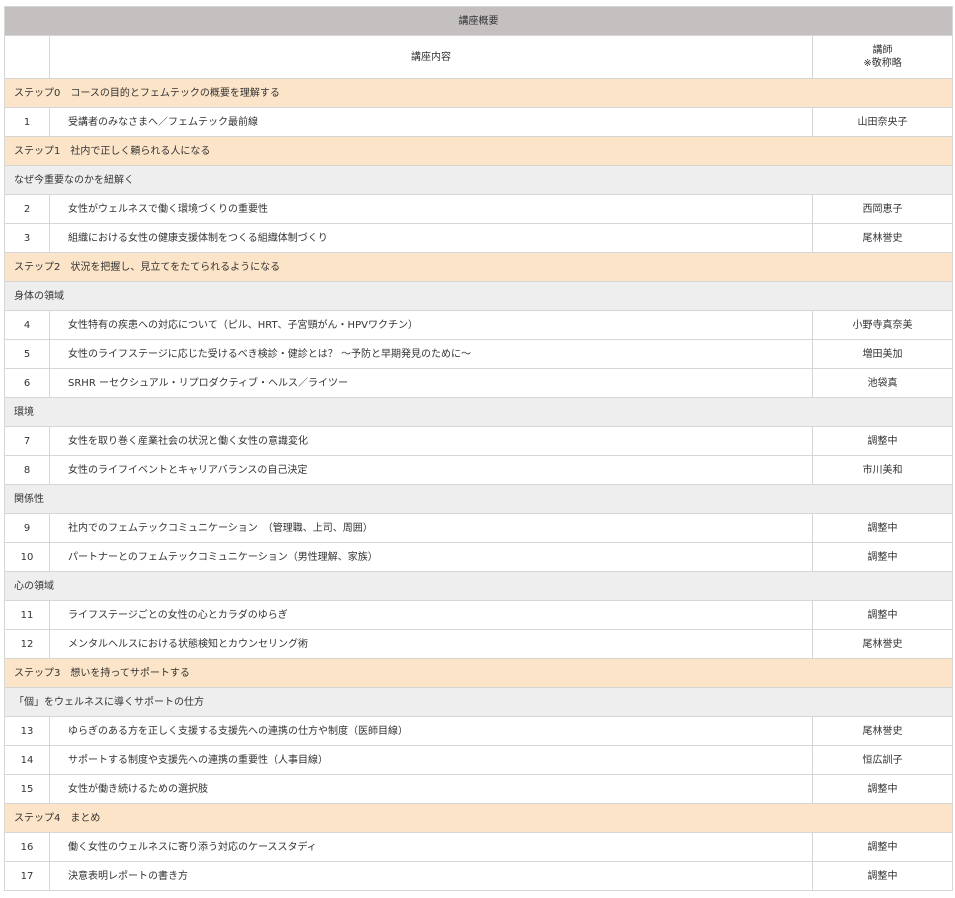 The width and height of the screenshot is (955, 898). Describe the element at coordinates (431, 760) in the screenshot. I see `row-content: サポートする制度や支援先への連携の重要性（人事目線）` at that location.